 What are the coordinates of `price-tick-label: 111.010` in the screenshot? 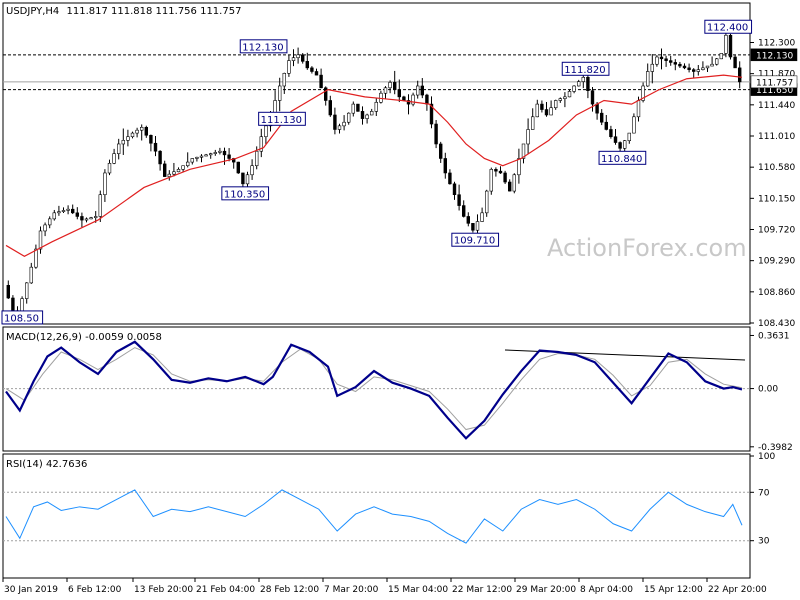 It's located at (776, 137).